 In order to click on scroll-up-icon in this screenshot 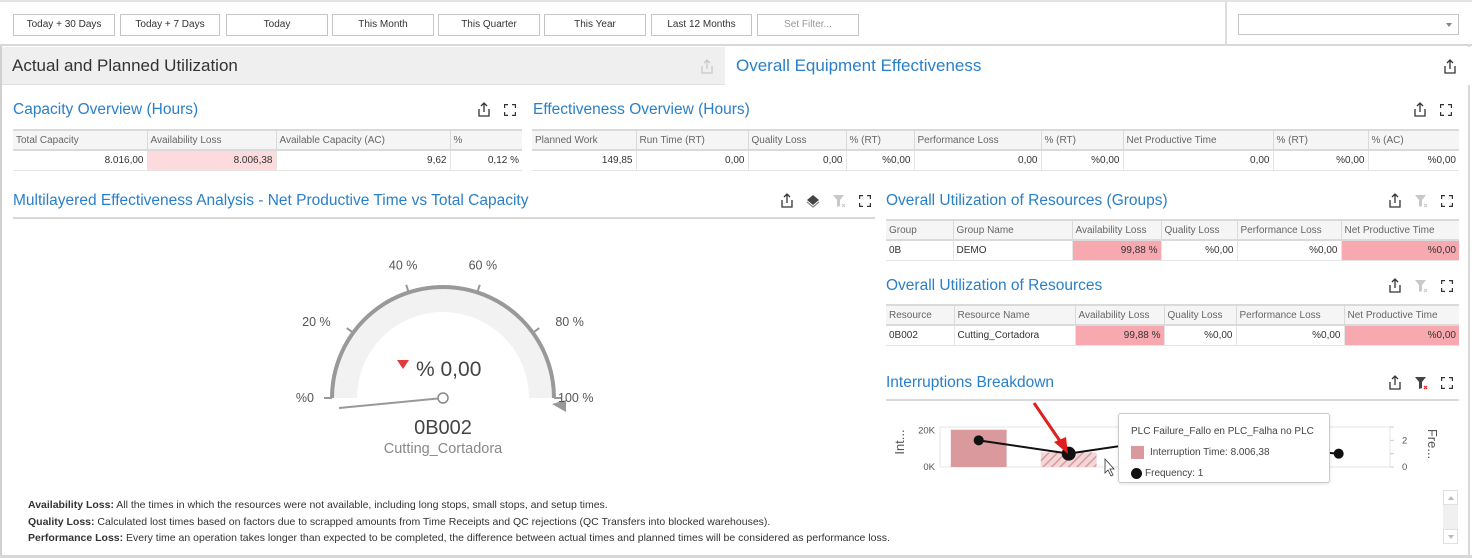, I will do `click(1450, 497)`.